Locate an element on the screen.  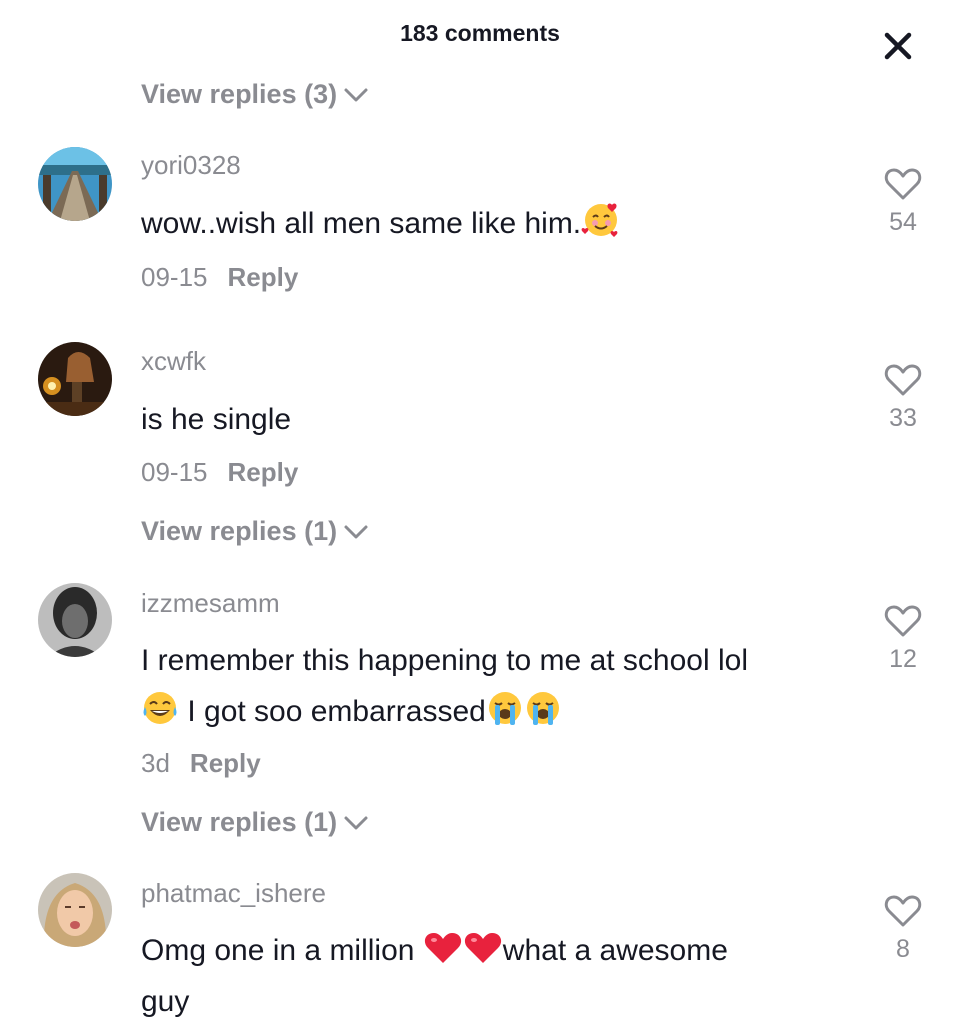
comment-text-body: I got soo embarrassed is located at coordinates (332, 711).